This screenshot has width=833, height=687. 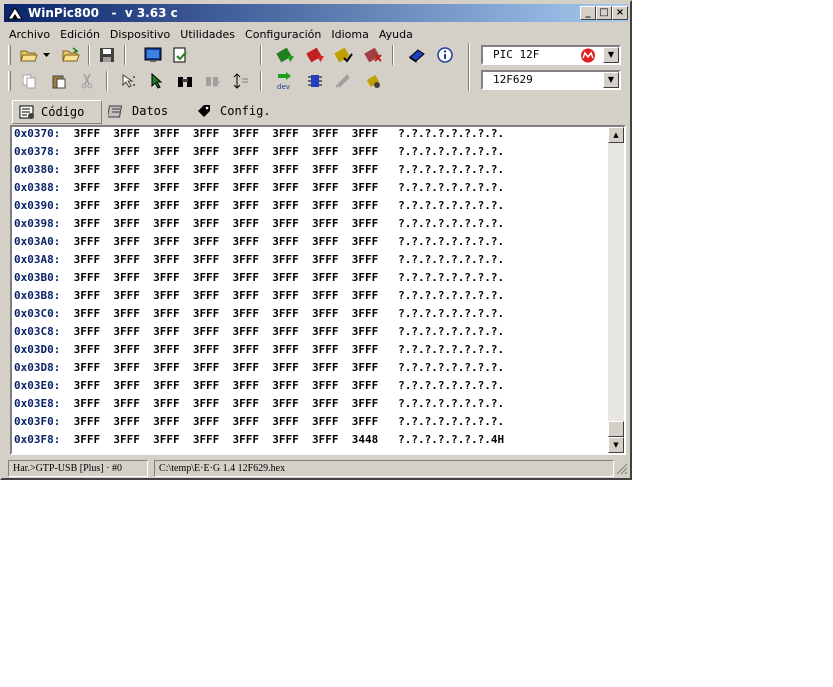 I want to click on screen-icon, so click(x=153, y=55).